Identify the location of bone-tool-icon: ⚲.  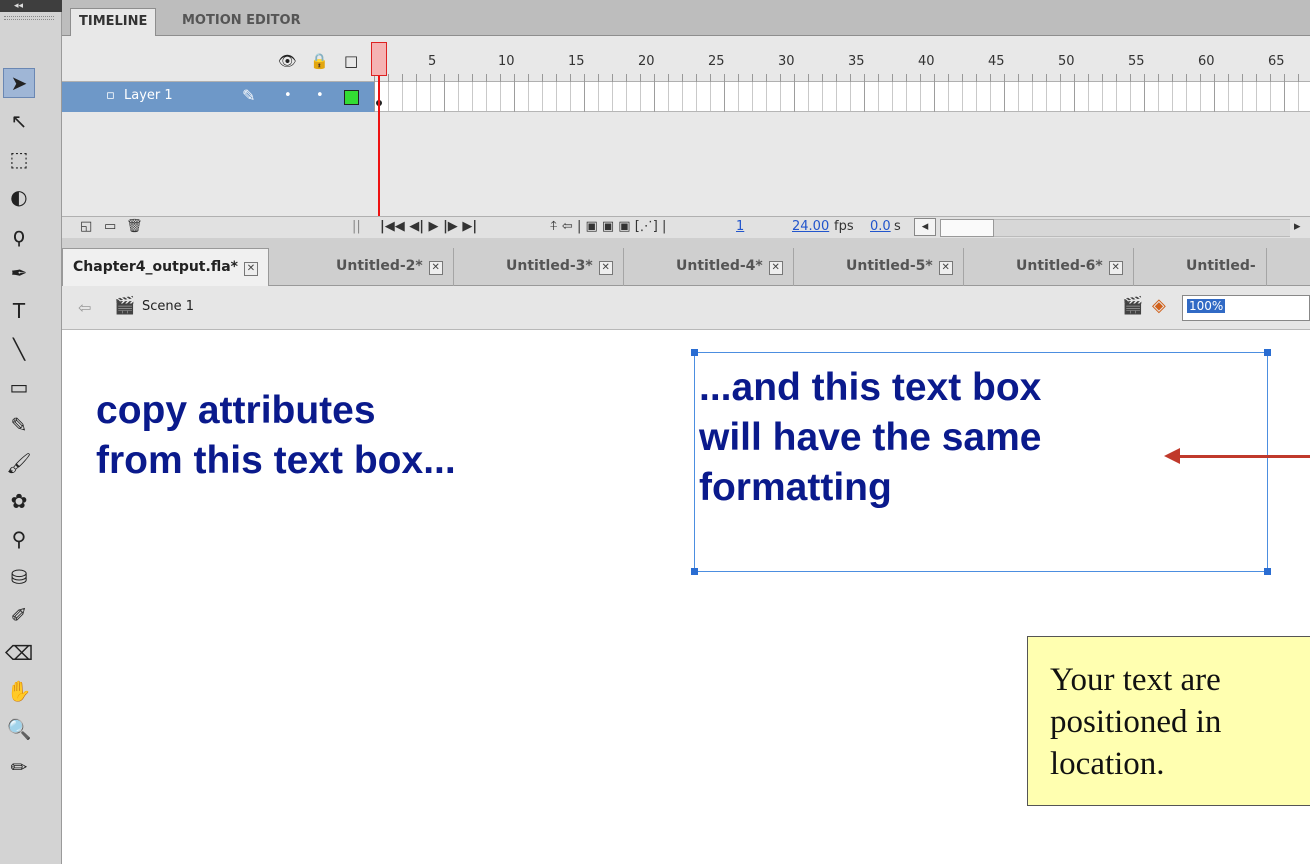
(19, 539).